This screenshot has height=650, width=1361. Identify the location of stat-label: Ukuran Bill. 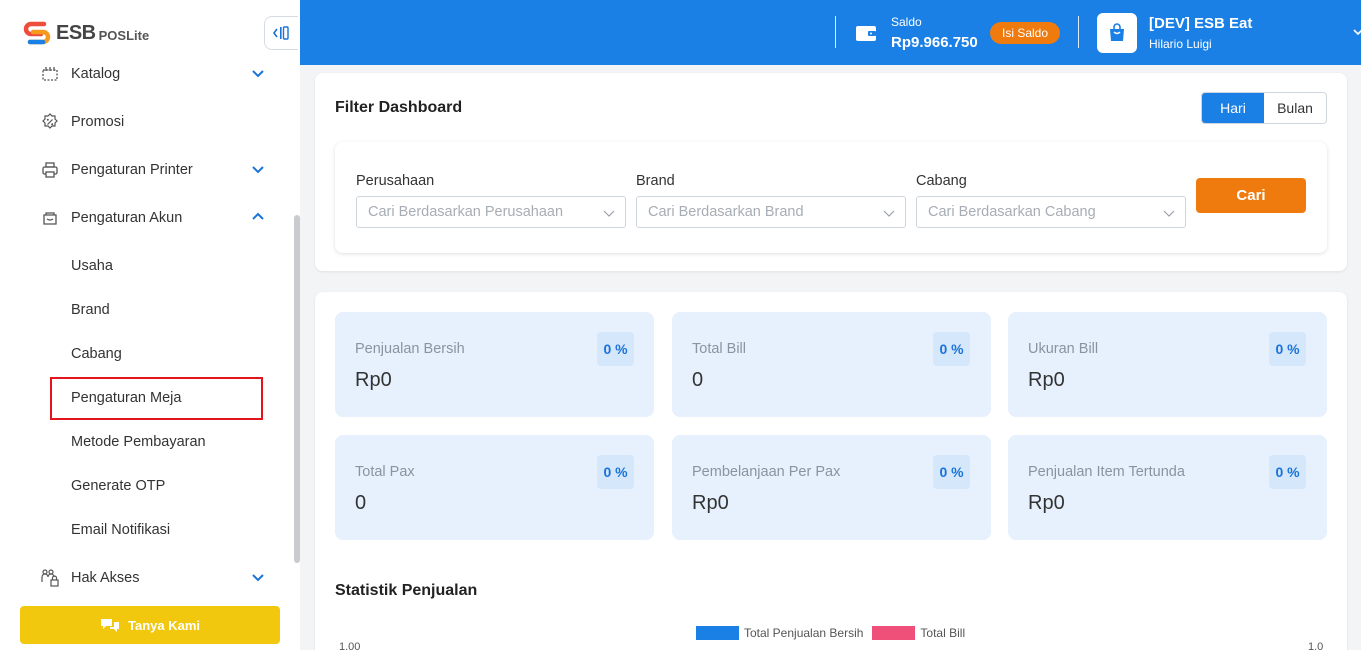
(1063, 349).